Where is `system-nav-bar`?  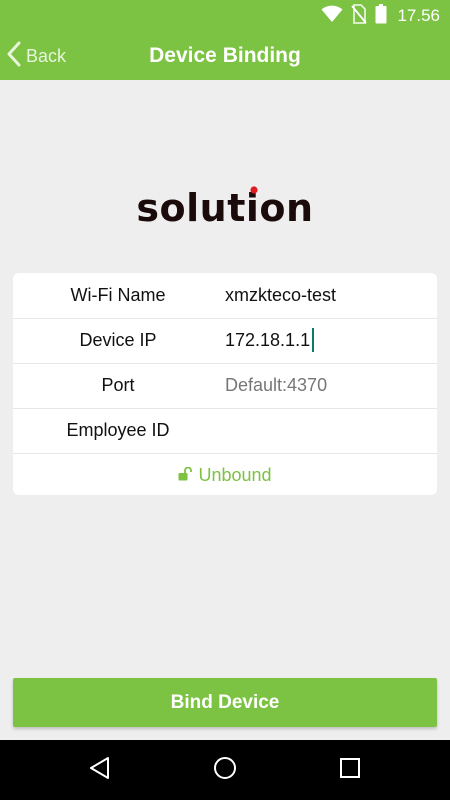
system-nav-bar is located at coordinates (225, 770).